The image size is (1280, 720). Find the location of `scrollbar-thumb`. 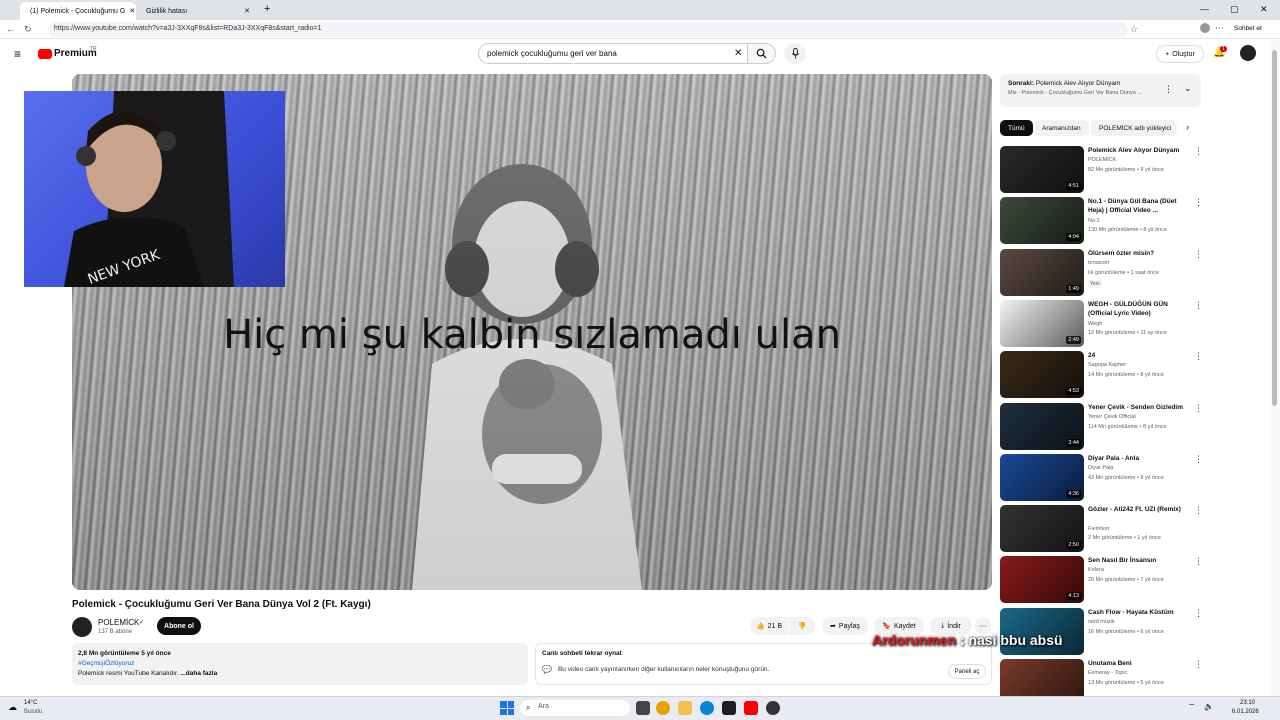

scrollbar-thumb is located at coordinates (1274, 228).